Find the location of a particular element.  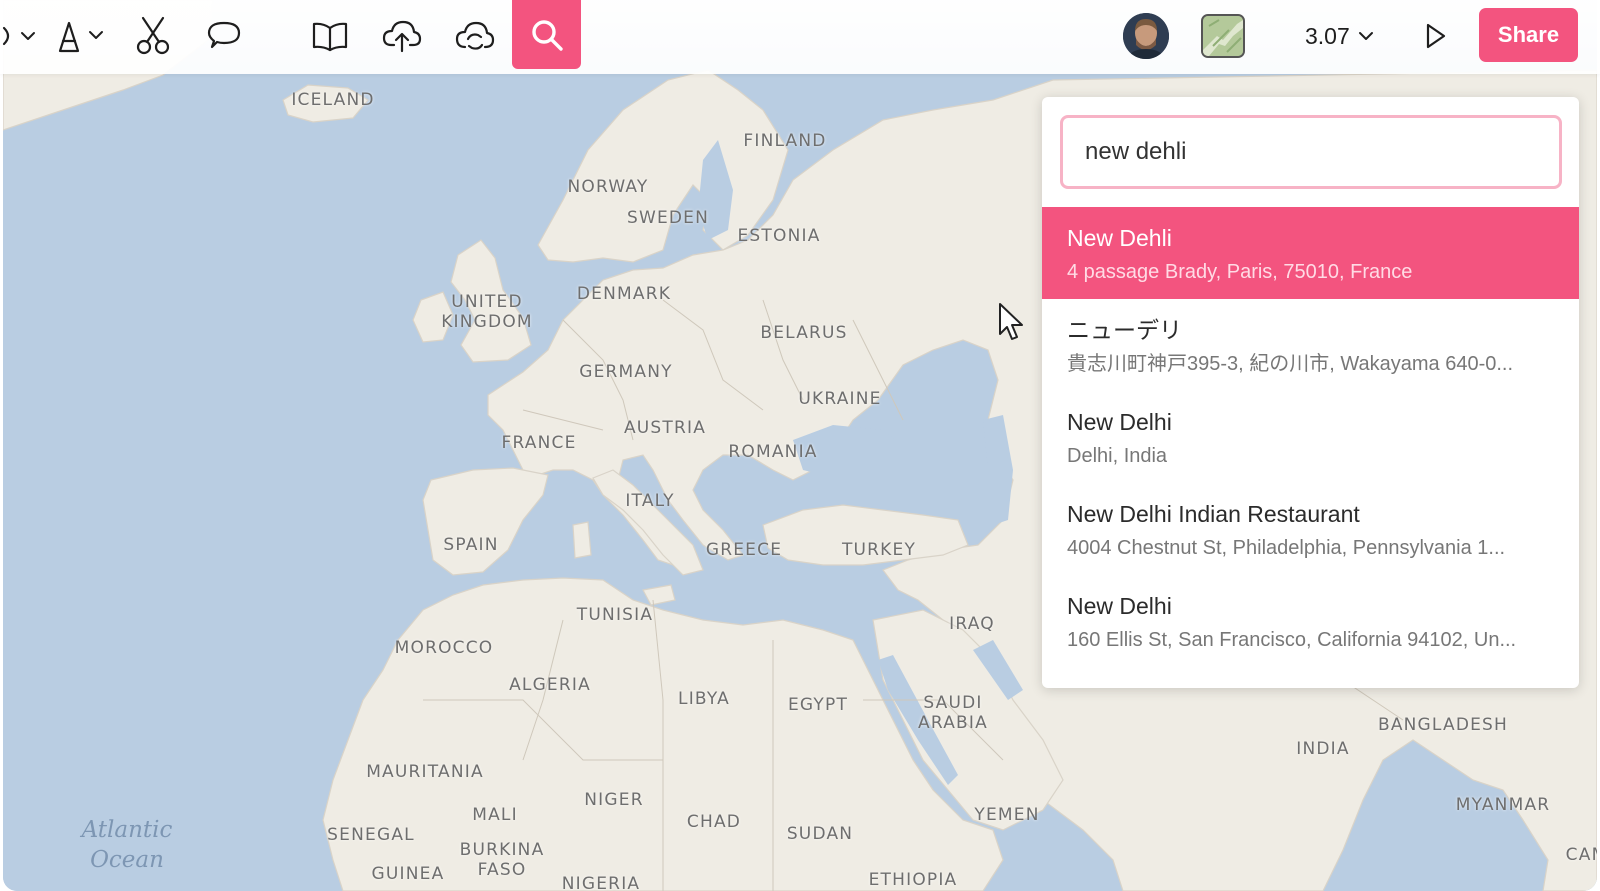

map-label-greece: GREECE is located at coordinates (744, 550).